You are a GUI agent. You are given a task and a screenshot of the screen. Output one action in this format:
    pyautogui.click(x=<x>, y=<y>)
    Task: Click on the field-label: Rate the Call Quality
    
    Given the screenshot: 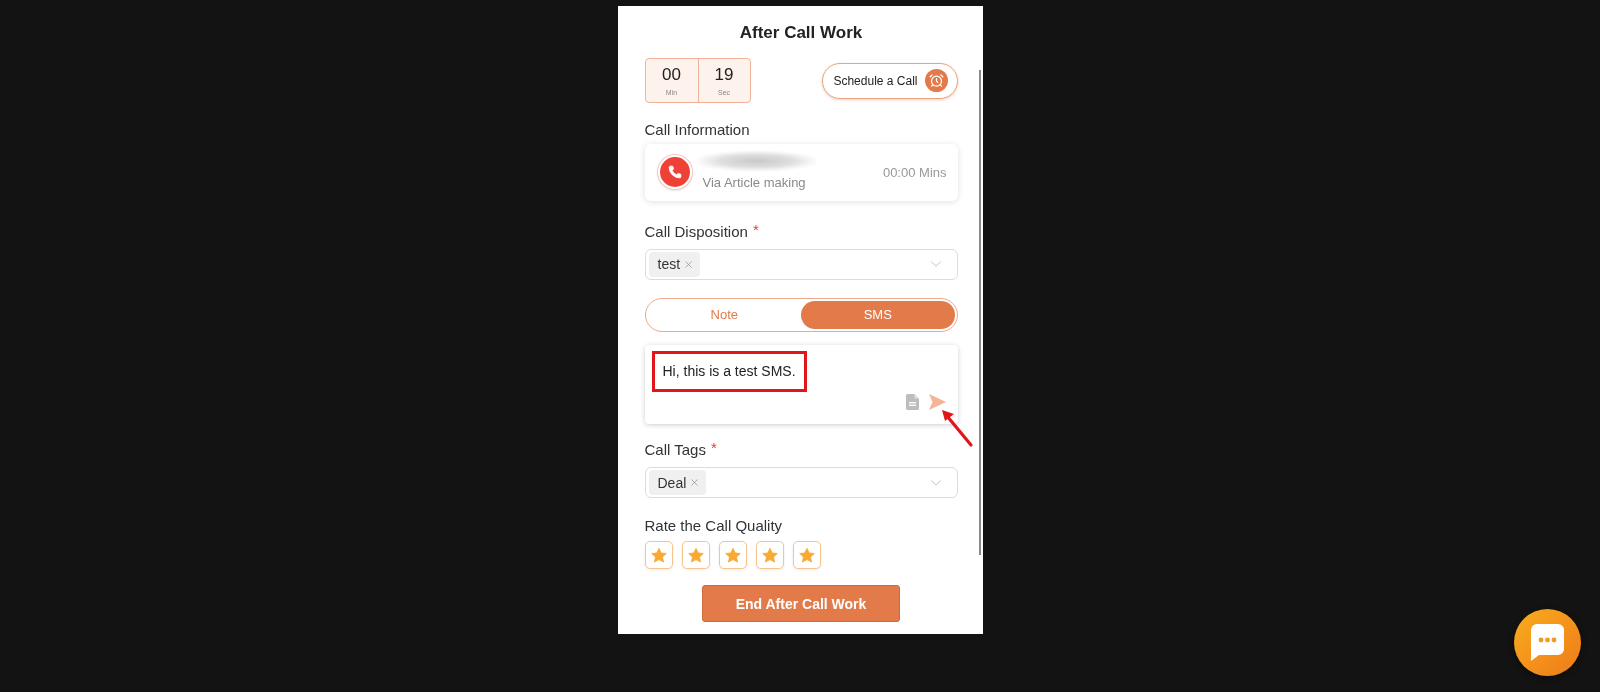 What is the action you would take?
    pyautogui.click(x=713, y=526)
    